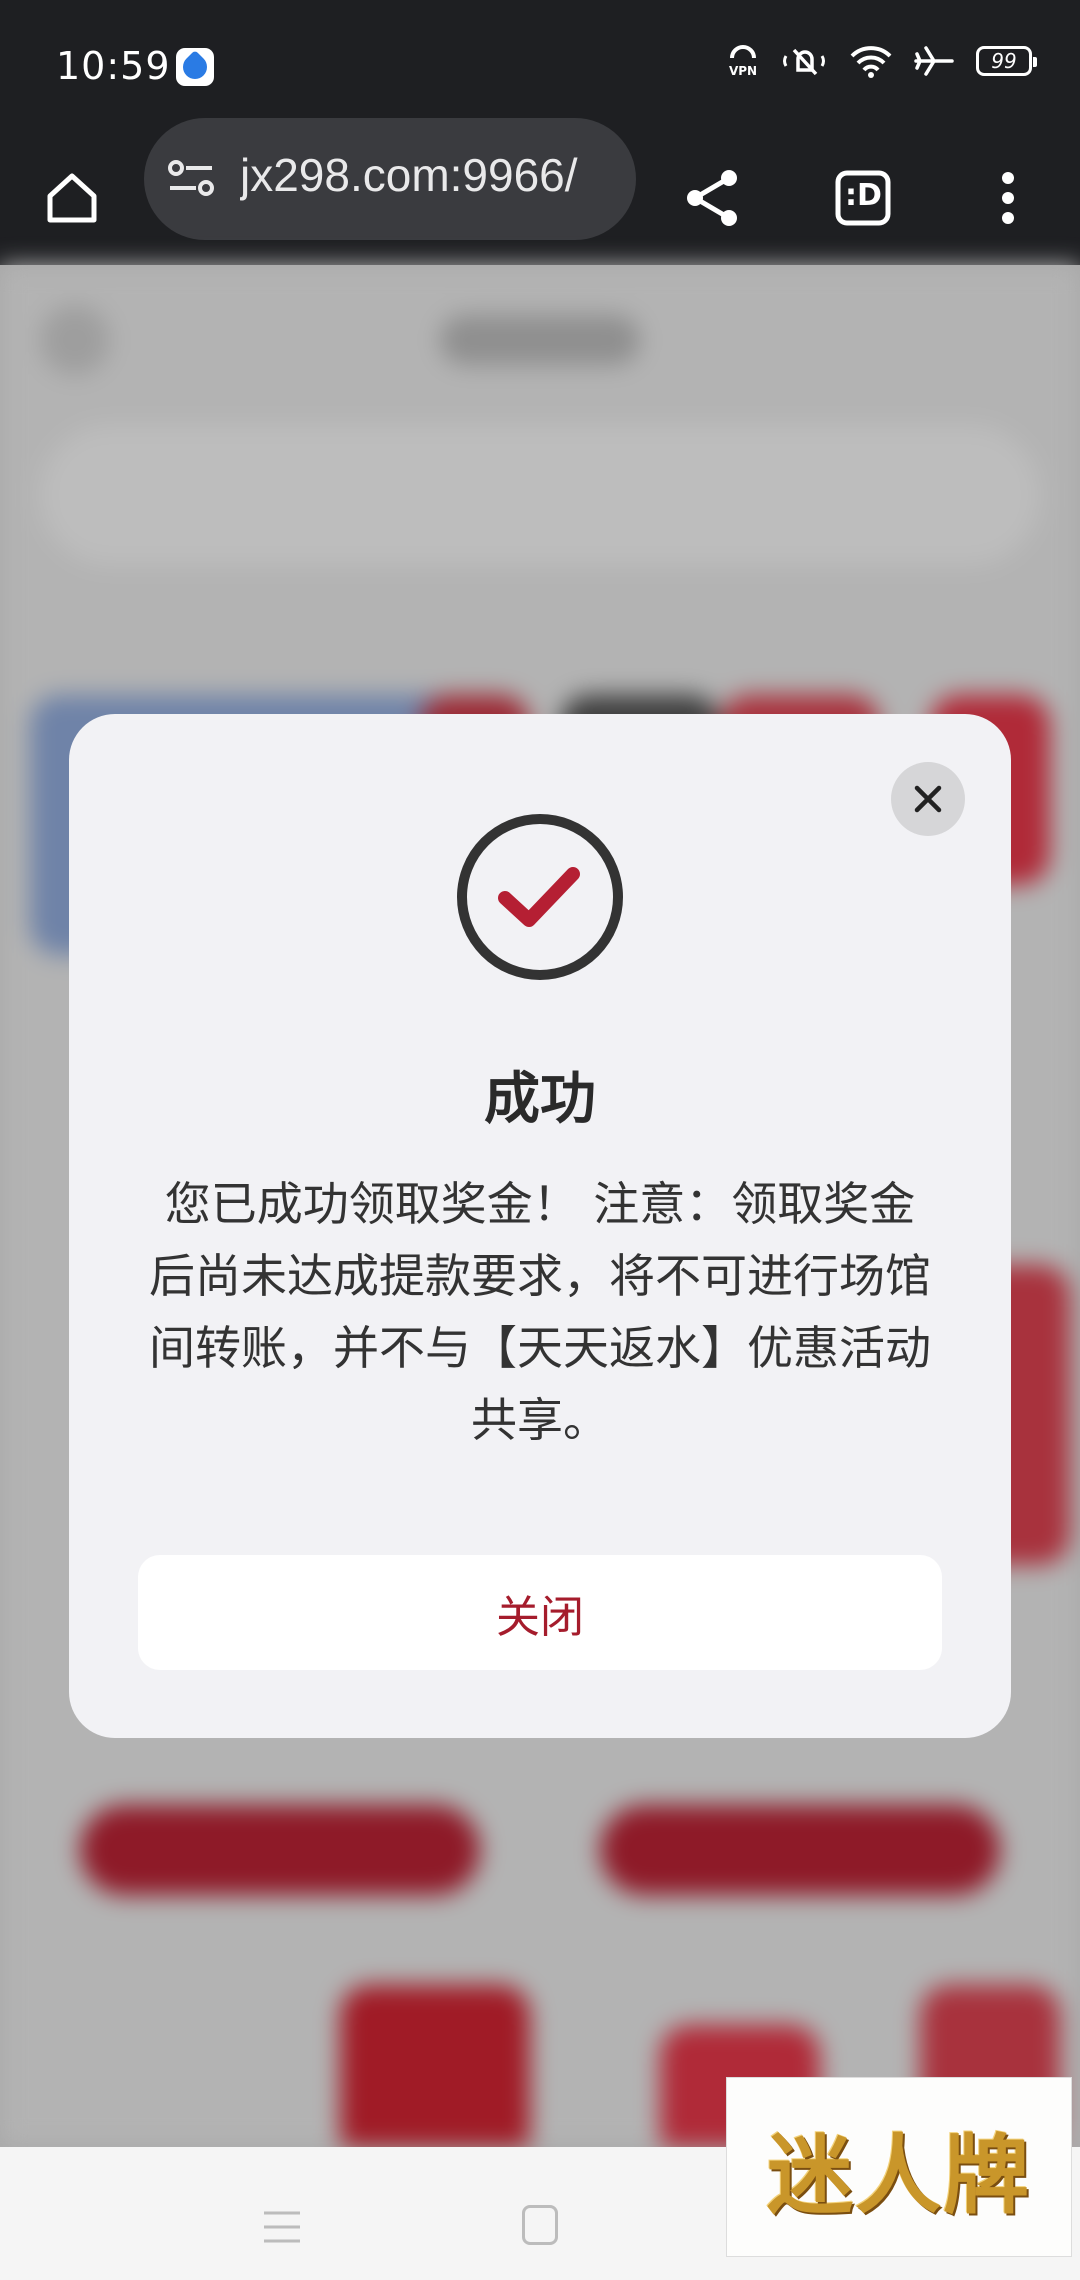  I want to click on share-icon, so click(712, 198).